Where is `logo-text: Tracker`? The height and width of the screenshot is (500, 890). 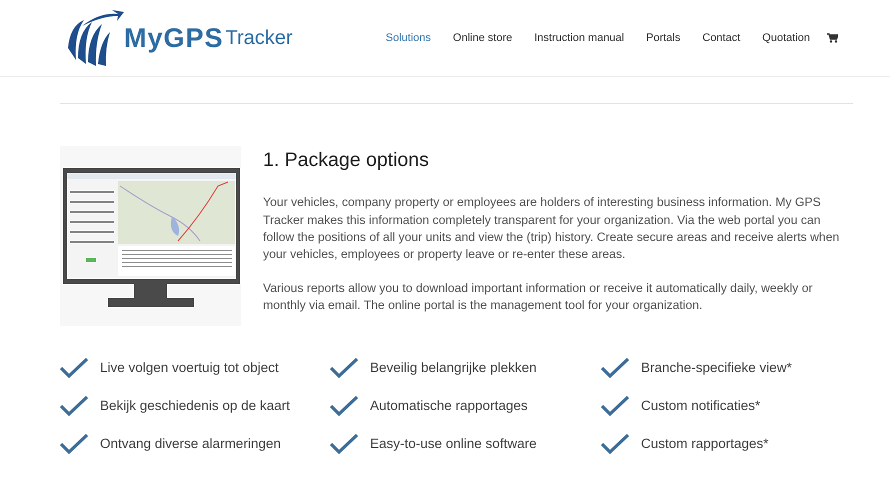 logo-text: Tracker is located at coordinates (259, 38).